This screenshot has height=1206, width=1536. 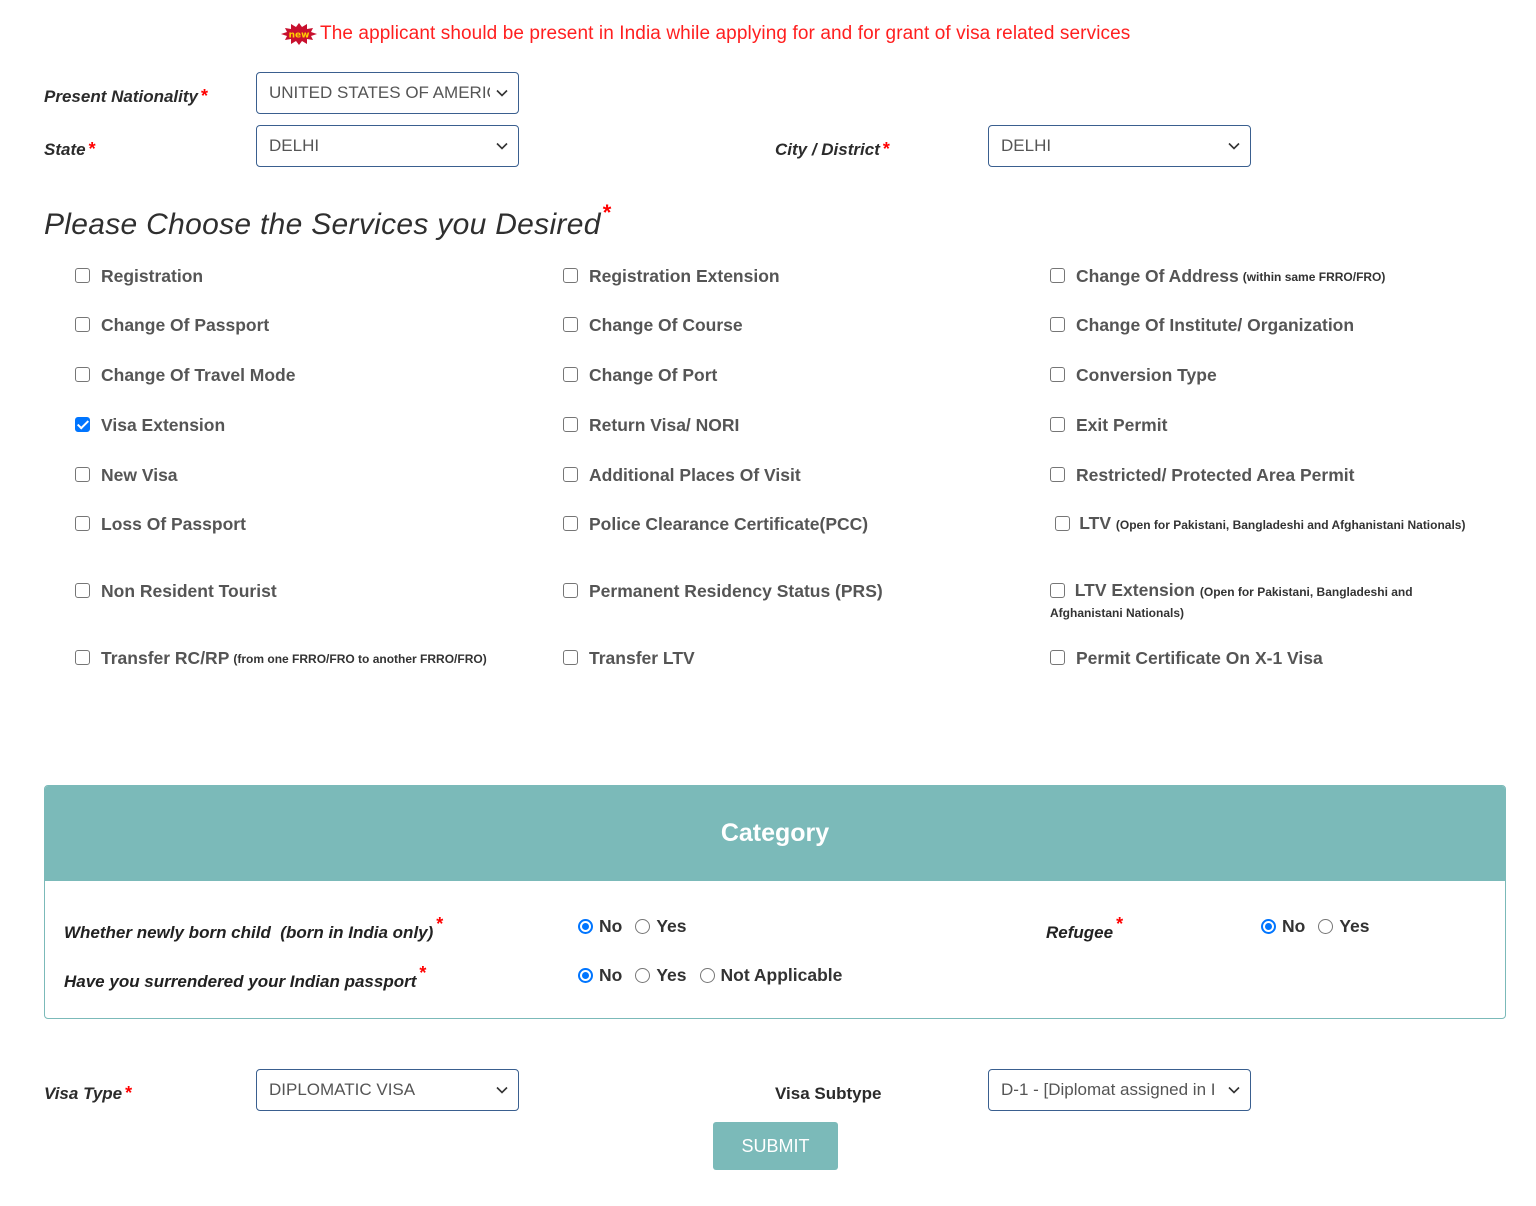 I want to click on nationality-value: UNITED STATES OF AMERICA, so click(x=379, y=92).